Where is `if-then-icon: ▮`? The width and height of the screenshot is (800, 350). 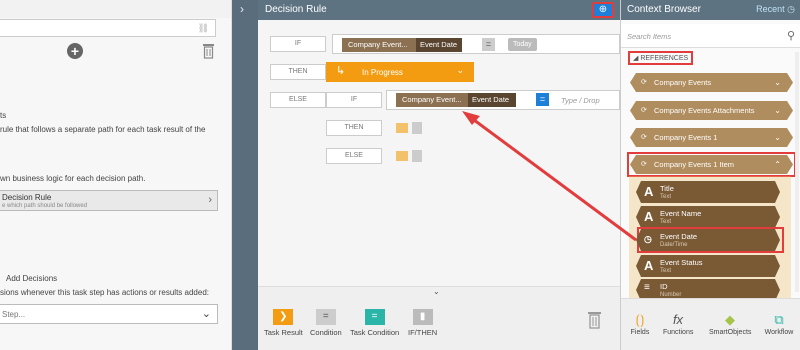
if-then-icon: ▮ is located at coordinates (422, 317).